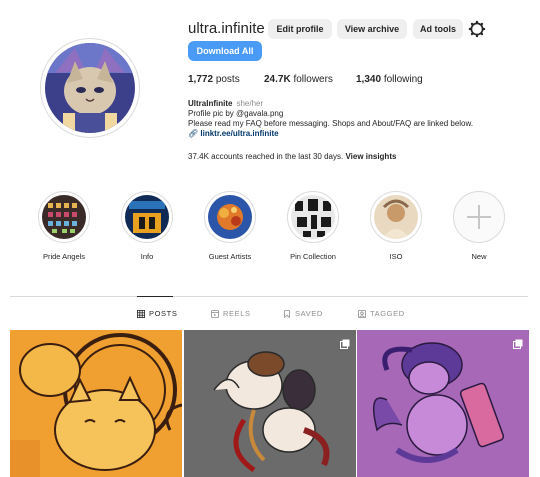 The height and width of the screenshot is (477, 540). Describe the element at coordinates (250, 103) in the screenshot. I see `pronouns: she/her` at that location.